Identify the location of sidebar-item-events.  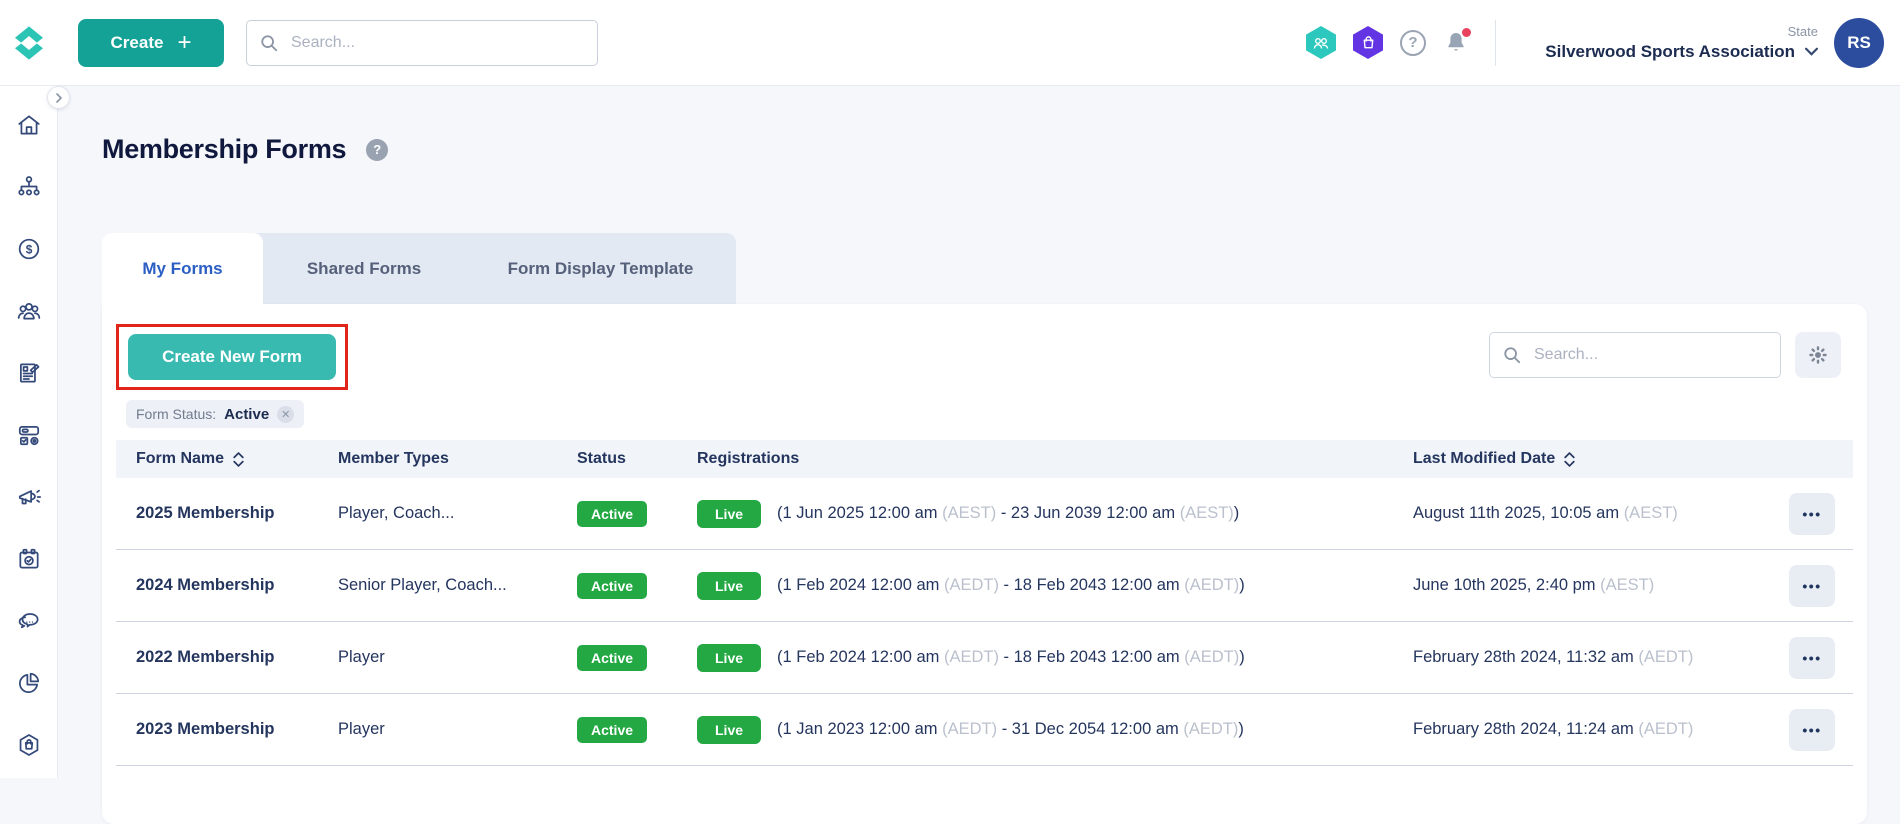
(29, 559).